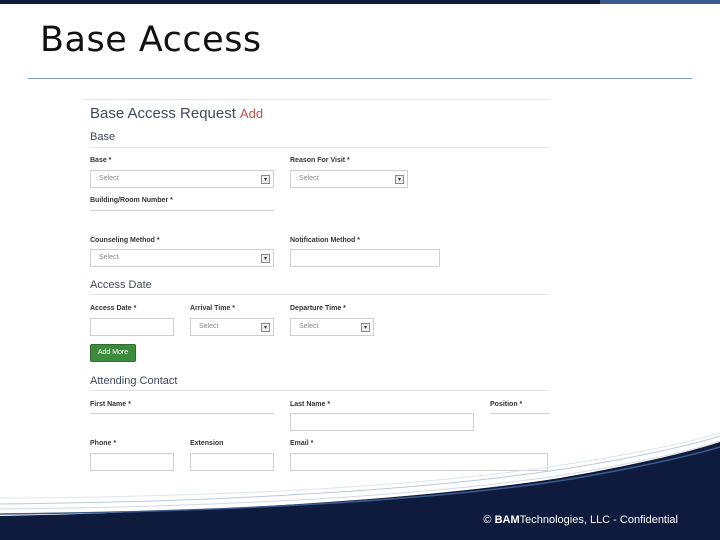 The image size is (720, 540). Describe the element at coordinates (109, 257) in the screenshot. I see `counseling-select-value: Select` at that location.